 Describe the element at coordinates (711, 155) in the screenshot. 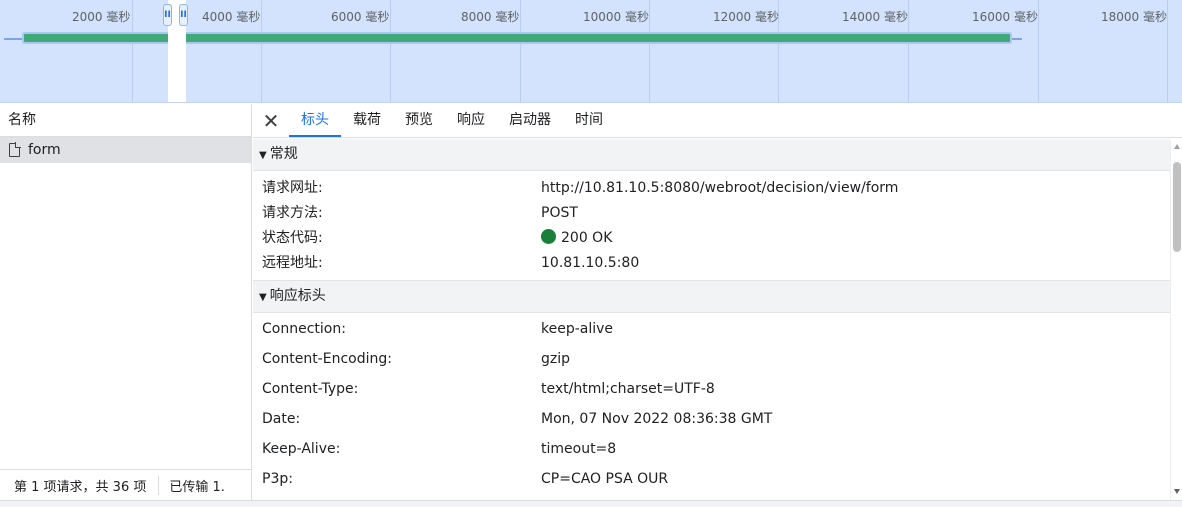

I see `general-section-header: ▼ 常规` at that location.